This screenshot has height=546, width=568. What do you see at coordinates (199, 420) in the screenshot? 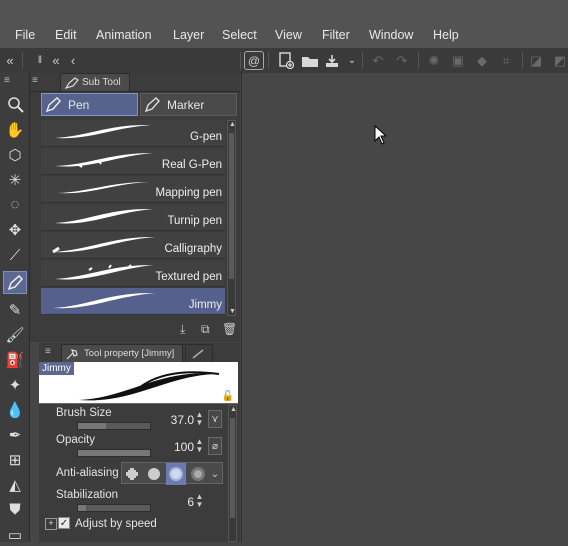
I see `brush-size-spinner: ▲ ▼` at bounding box center [199, 420].